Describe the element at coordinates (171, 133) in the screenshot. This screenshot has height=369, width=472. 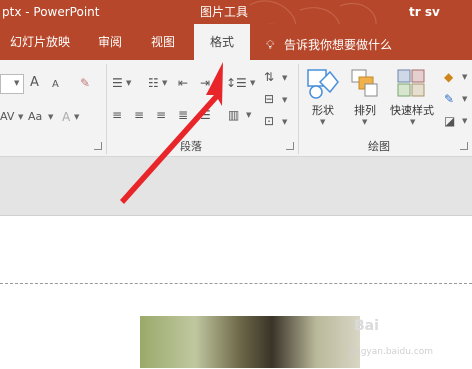
I see `red-pointer-arrow-icon` at that location.